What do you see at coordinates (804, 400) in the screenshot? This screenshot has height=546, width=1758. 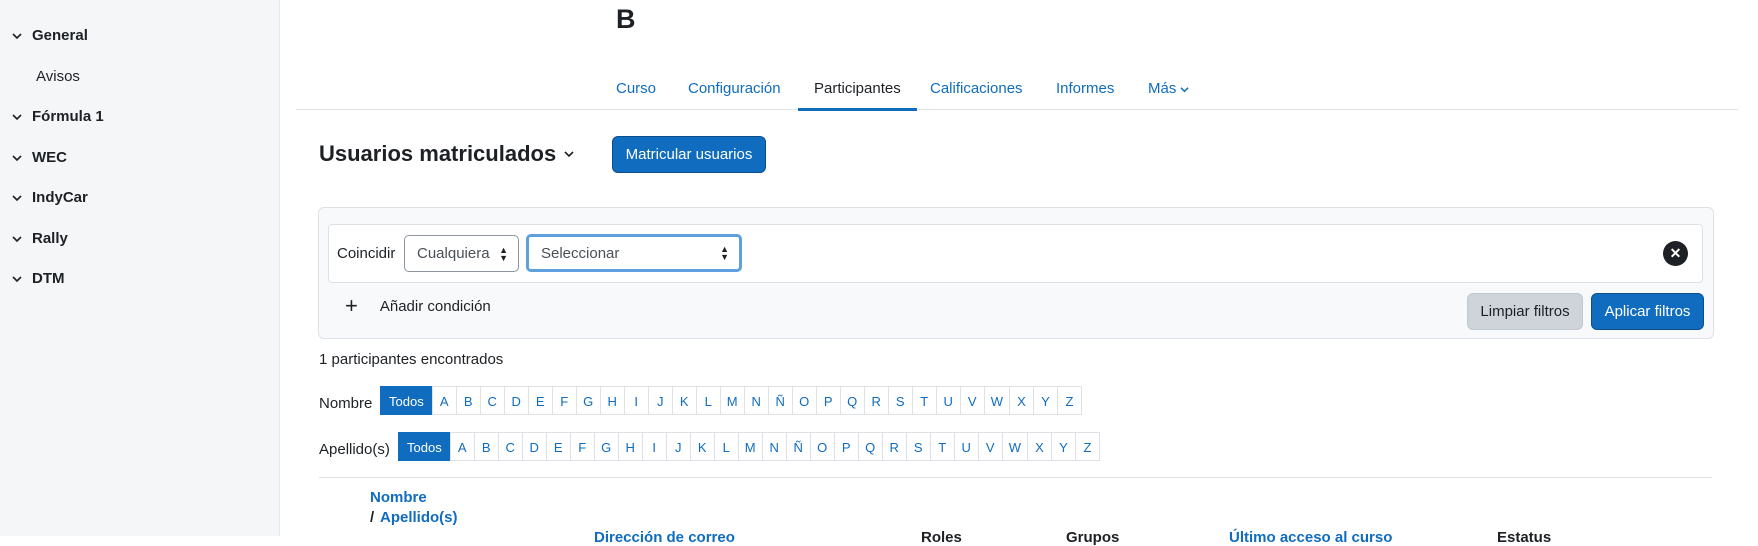 I see `first-initial-letter: O` at bounding box center [804, 400].